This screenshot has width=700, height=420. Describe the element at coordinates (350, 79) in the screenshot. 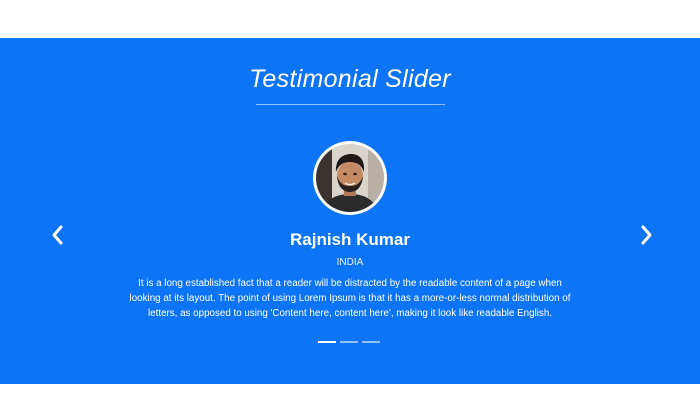

I see `section-title: Testimonial Slider` at that location.